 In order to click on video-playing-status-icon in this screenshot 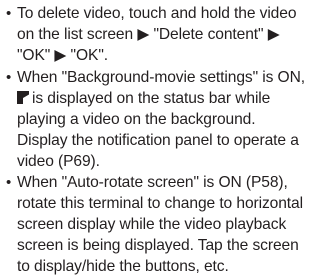, I will do `click(23, 97)`.